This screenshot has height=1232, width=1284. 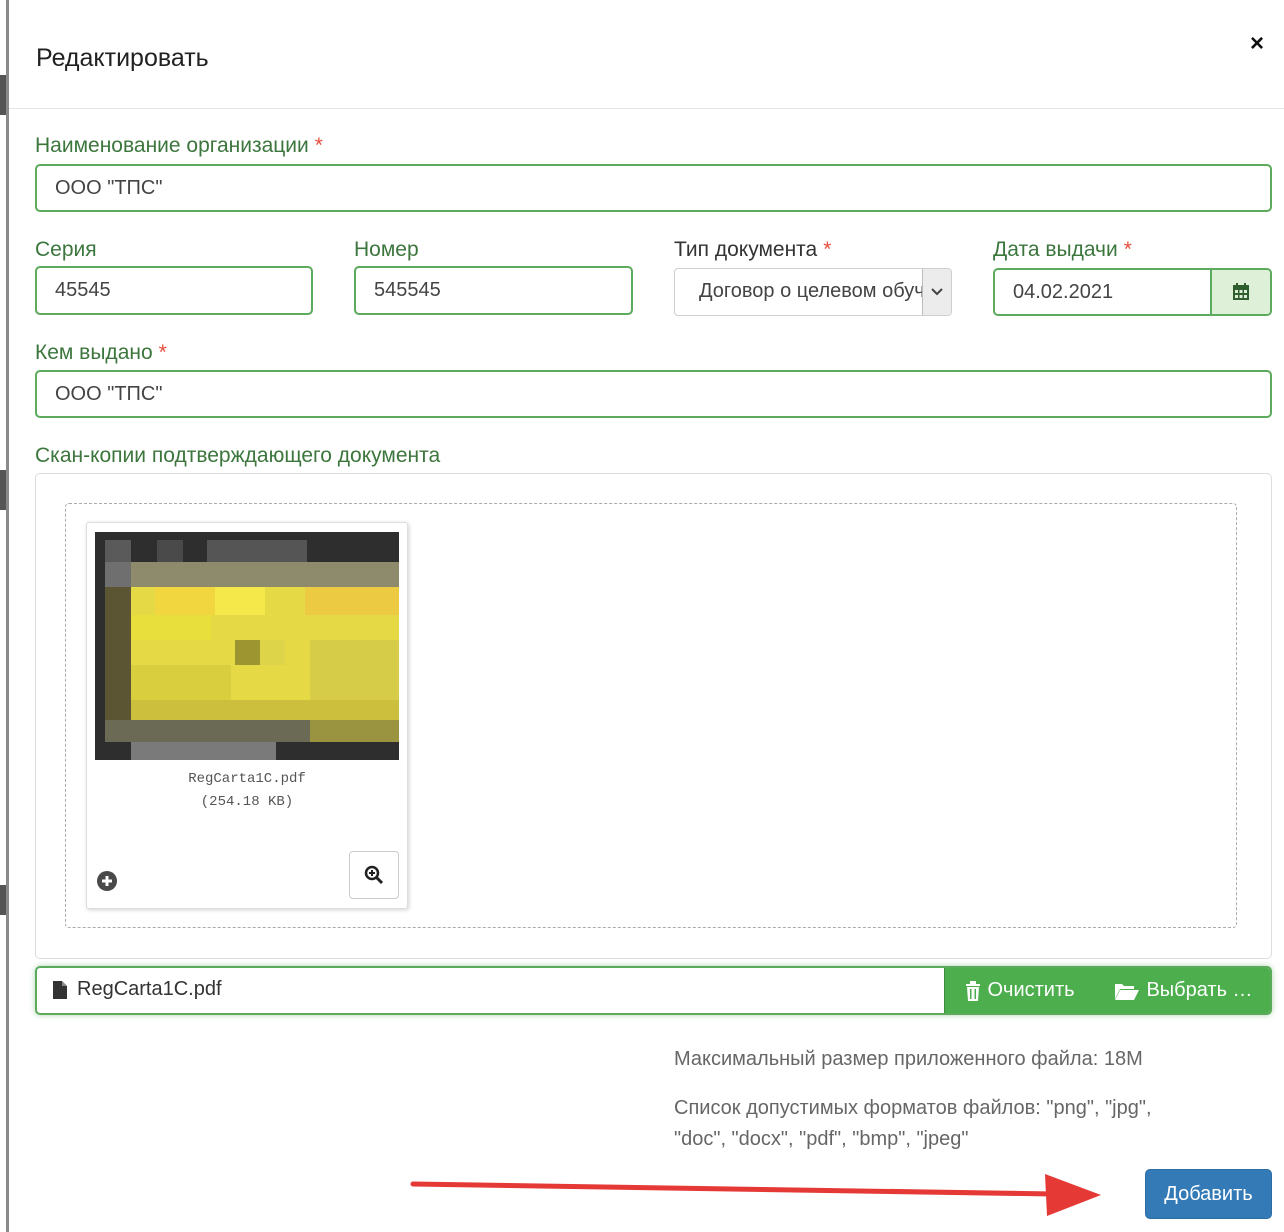 I want to click on issue-date-input, so click(x=1104, y=292).